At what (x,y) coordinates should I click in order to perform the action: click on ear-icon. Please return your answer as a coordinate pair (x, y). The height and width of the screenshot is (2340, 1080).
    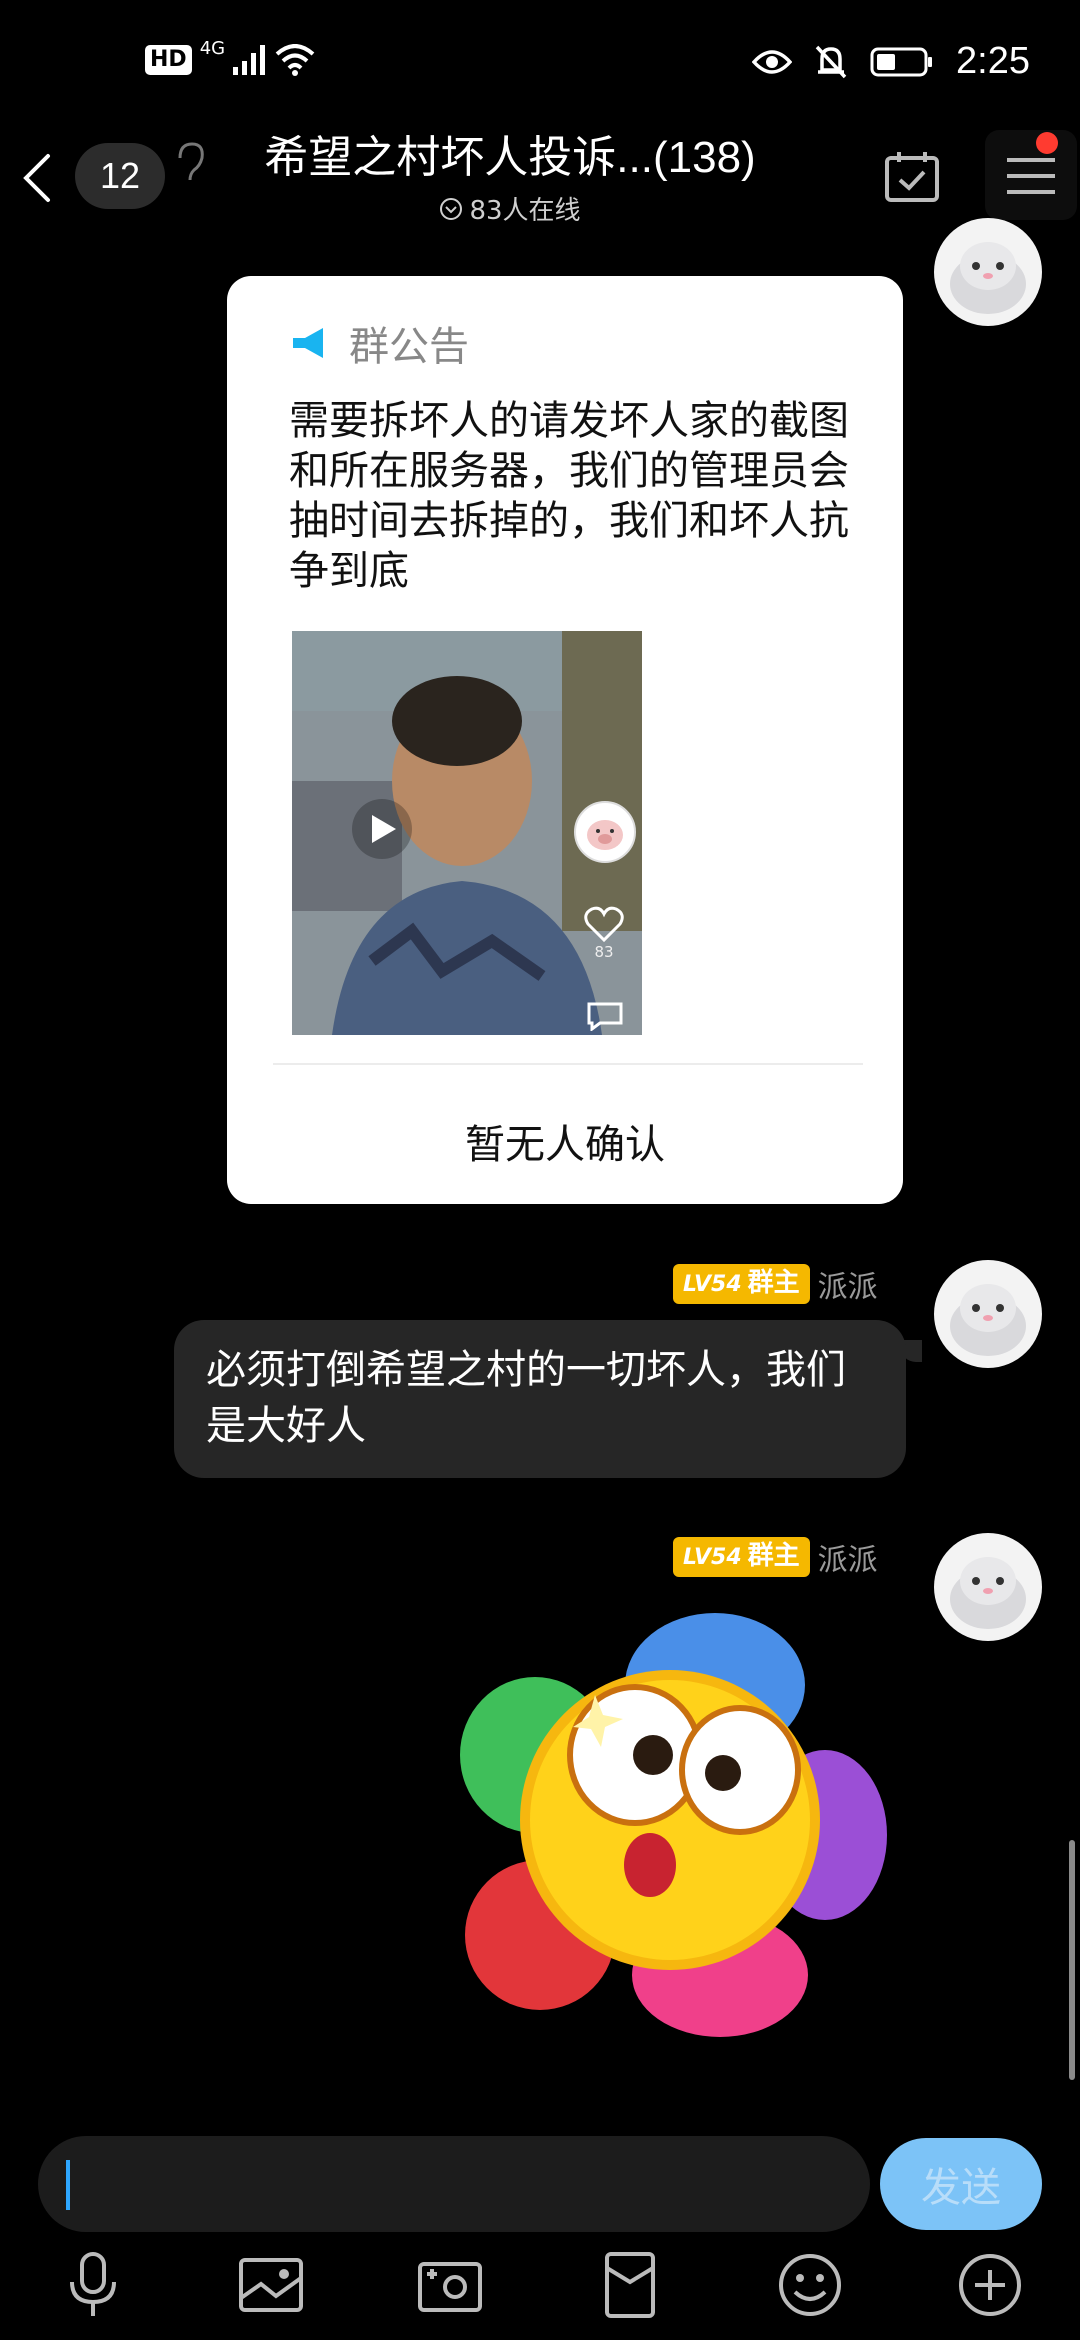
    Looking at the image, I should click on (191, 161).